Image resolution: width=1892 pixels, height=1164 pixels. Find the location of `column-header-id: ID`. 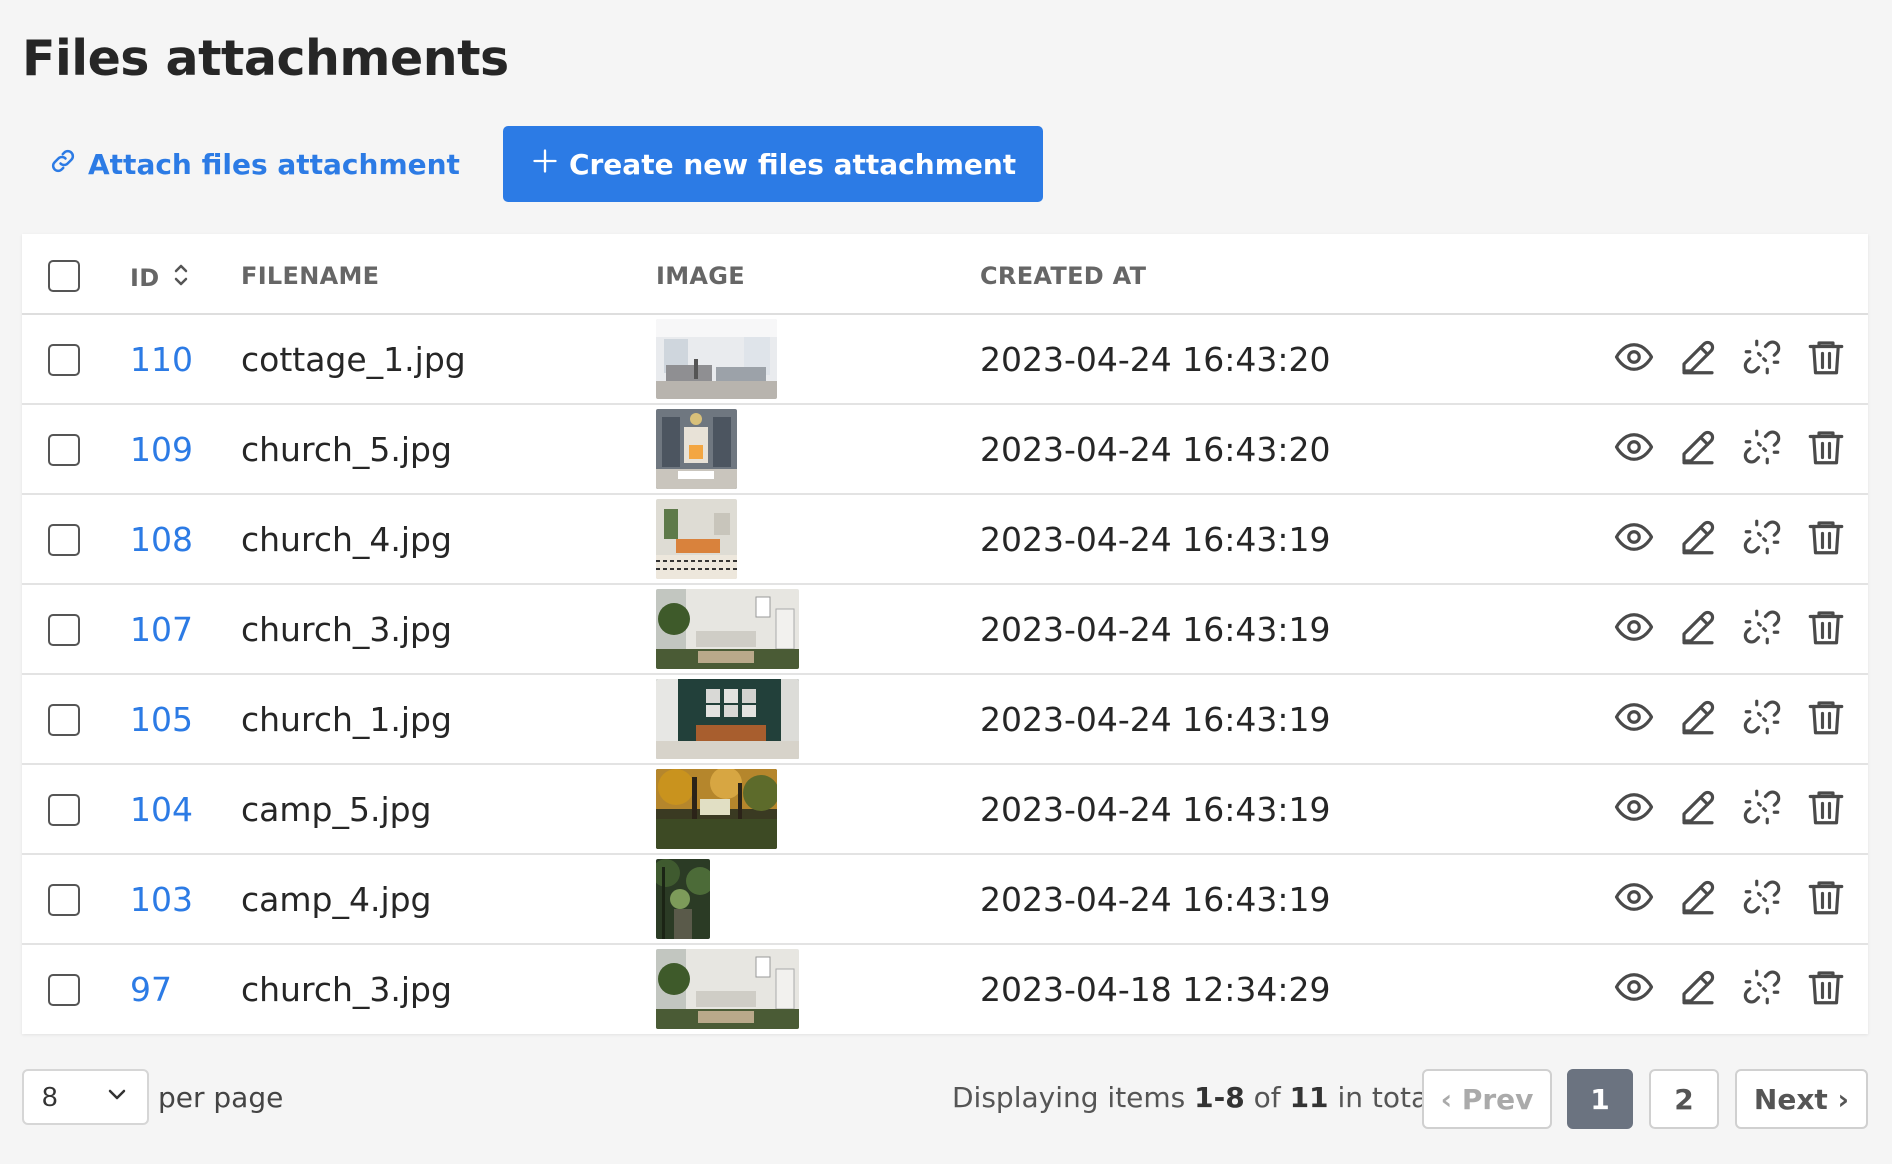

column-header-id: ID is located at coordinates (159, 278).